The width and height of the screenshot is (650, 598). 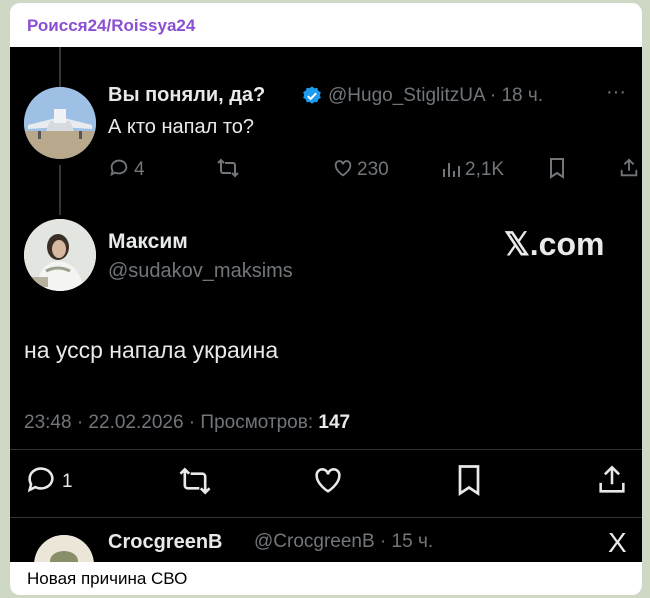 What do you see at coordinates (181, 127) in the screenshot?
I see `quoted-tweet-text: А кто напал то?` at bounding box center [181, 127].